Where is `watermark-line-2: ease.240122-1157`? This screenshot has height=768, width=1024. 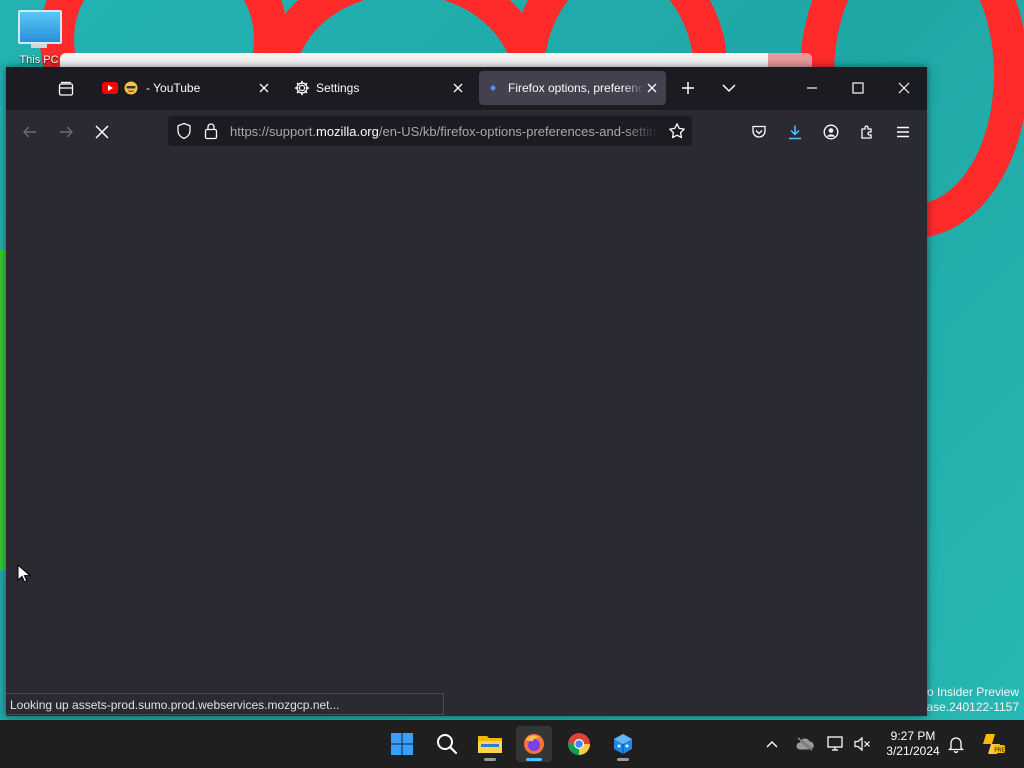
watermark-line-2: ease.240122-1157 is located at coordinates (969, 707).